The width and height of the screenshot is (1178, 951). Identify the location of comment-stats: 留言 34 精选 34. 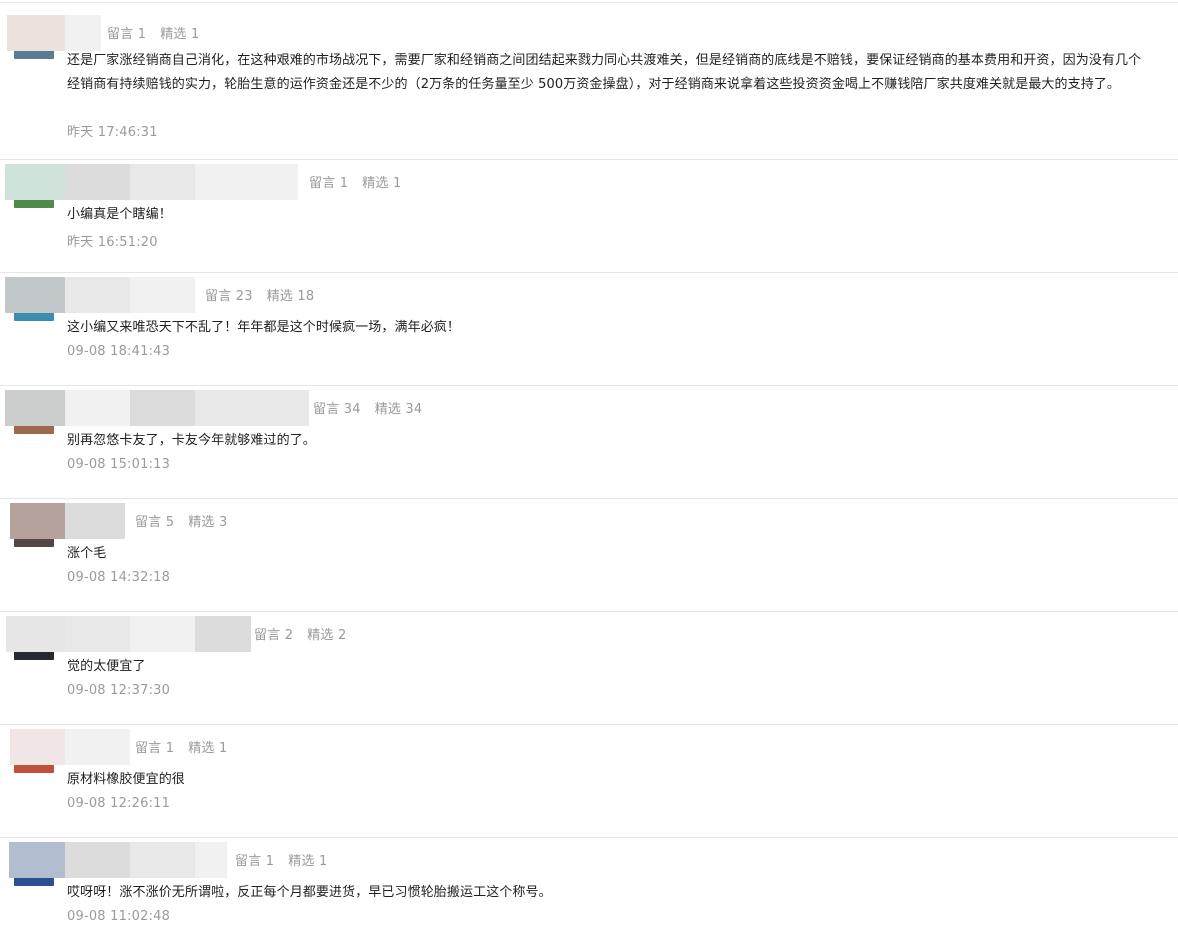
(367, 407).